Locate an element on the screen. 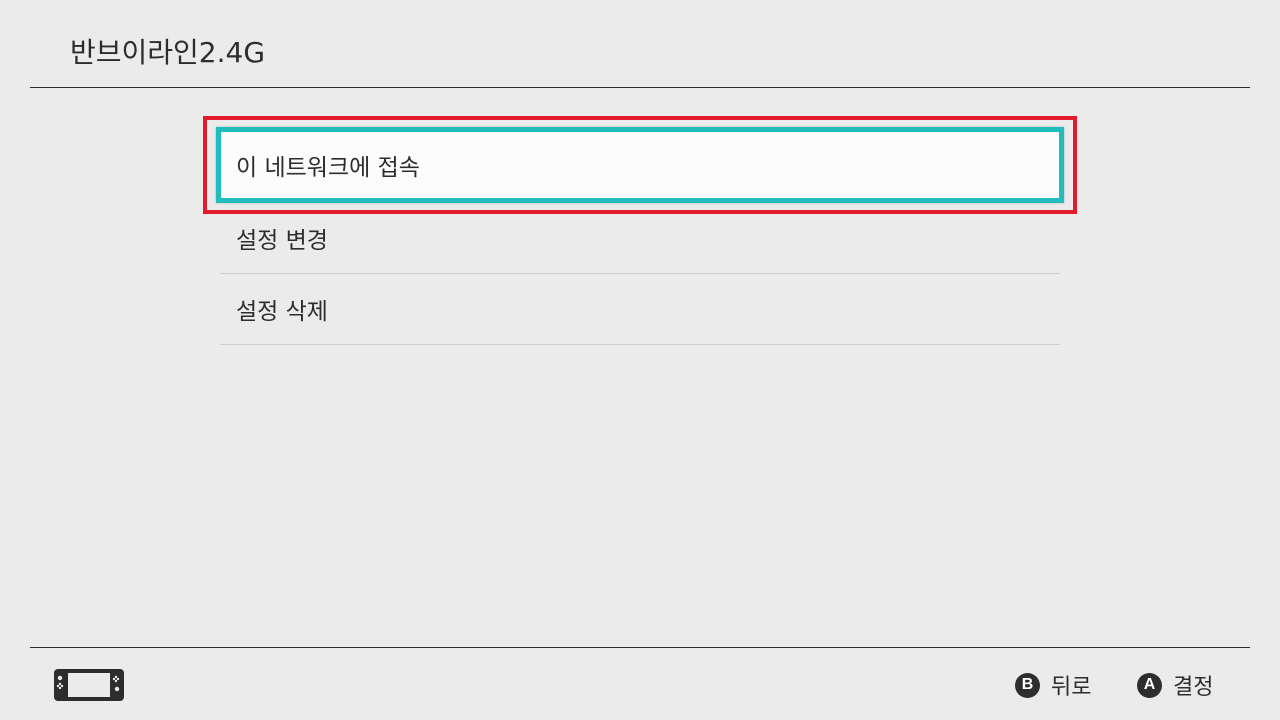  header: 반브이라인2.4G is located at coordinates (640, 44).